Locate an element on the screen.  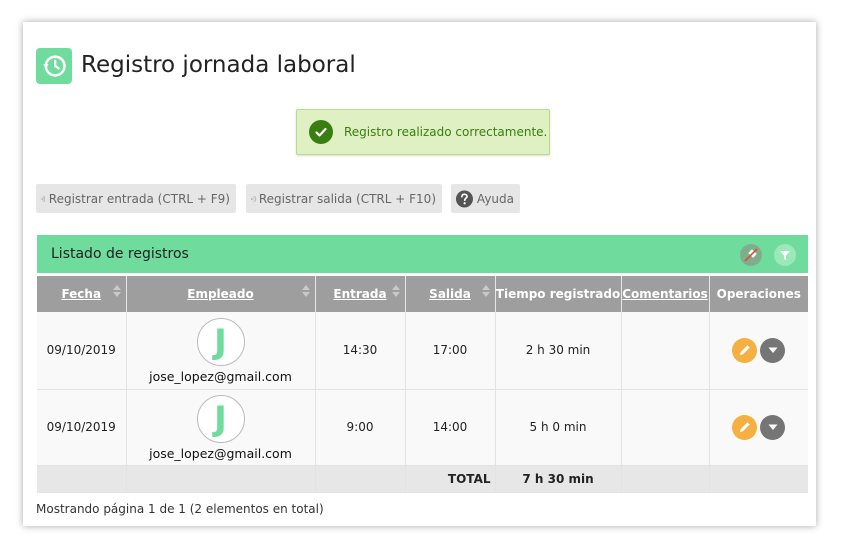
cell-salida: 14:00 is located at coordinates (450, 427).